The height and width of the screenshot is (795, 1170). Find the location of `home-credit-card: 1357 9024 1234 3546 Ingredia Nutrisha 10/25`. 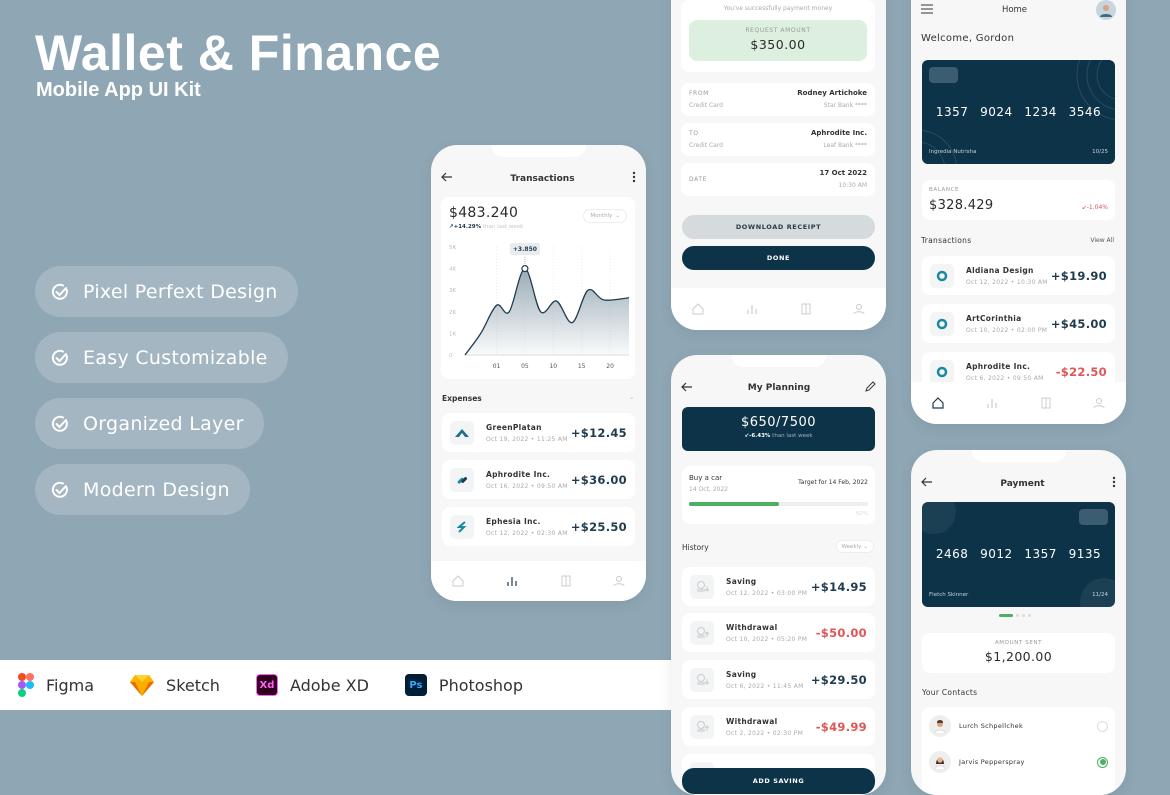

home-credit-card: 1357 9024 1234 3546 Ingredia Nutrisha 10/25 is located at coordinates (1018, 112).